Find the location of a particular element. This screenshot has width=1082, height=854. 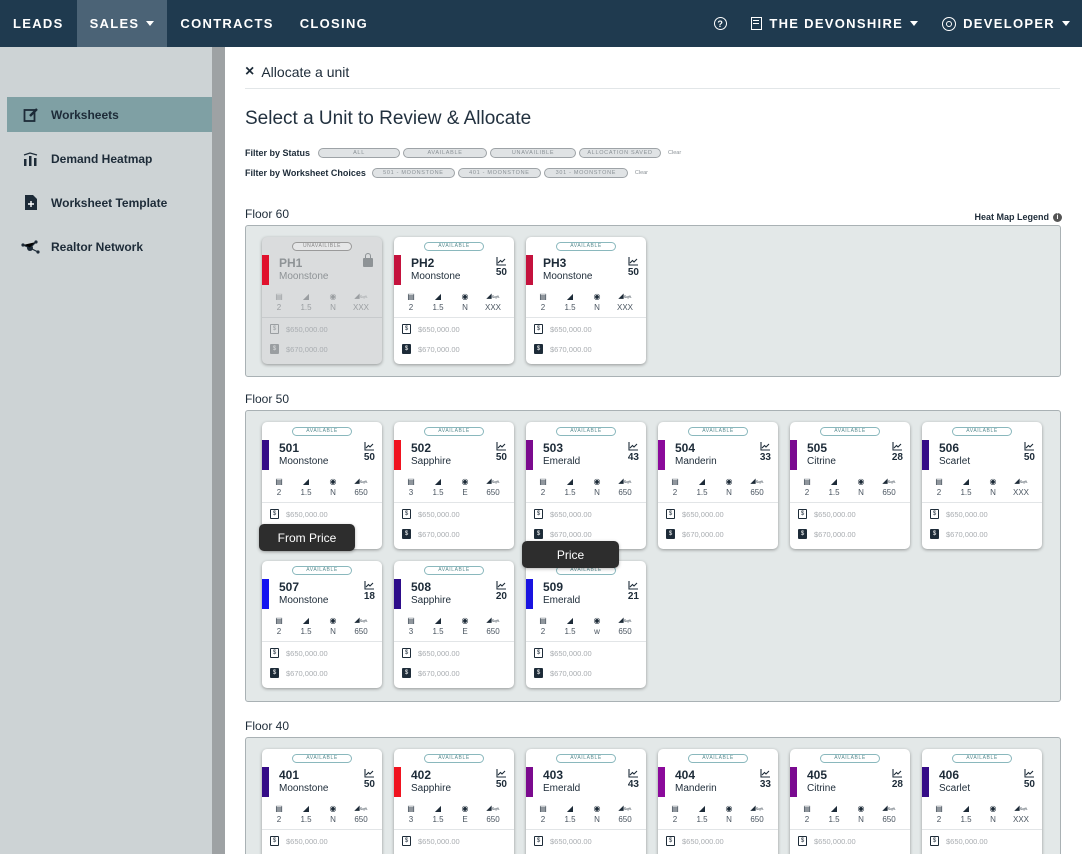

baths-value: 1.5 is located at coordinates (306, 631).